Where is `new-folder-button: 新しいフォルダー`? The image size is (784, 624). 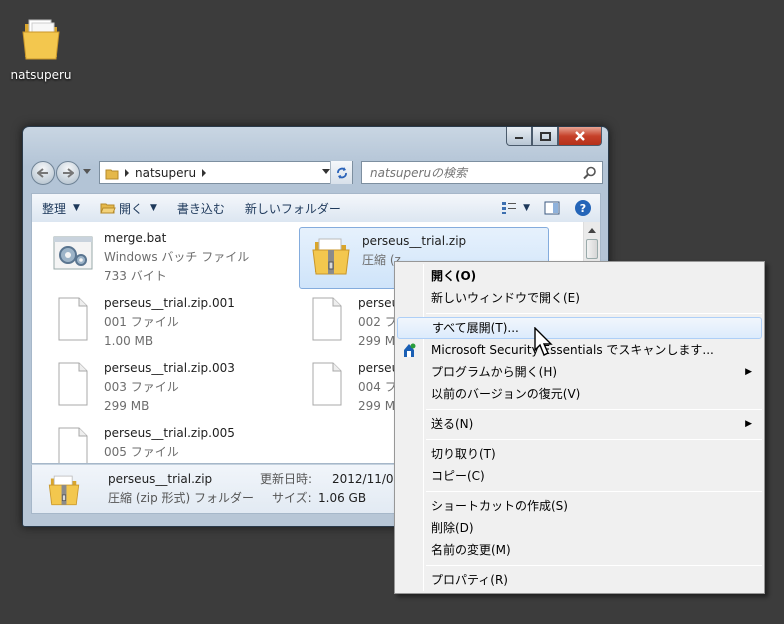 new-folder-button: 新しいフォルダー is located at coordinates (293, 208).